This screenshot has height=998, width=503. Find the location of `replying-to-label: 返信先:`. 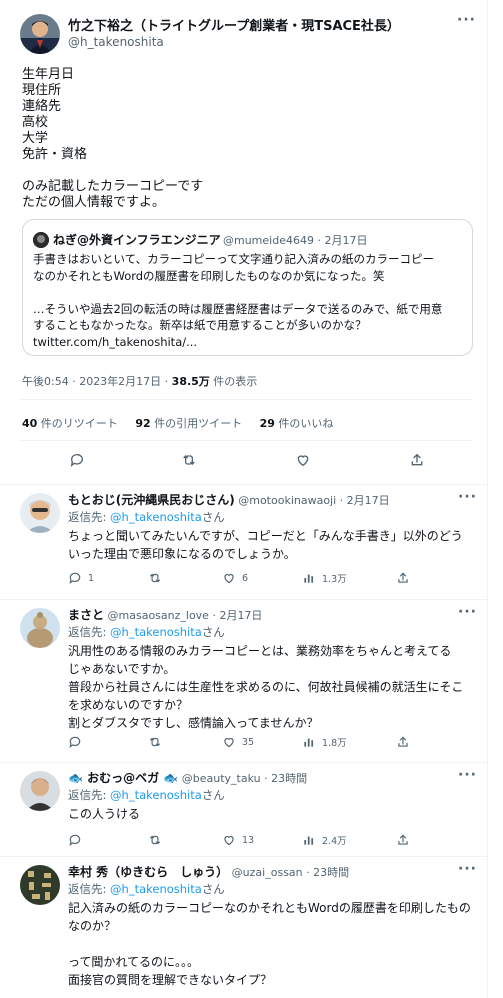

replying-to-label: 返信先: is located at coordinates (89, 889).